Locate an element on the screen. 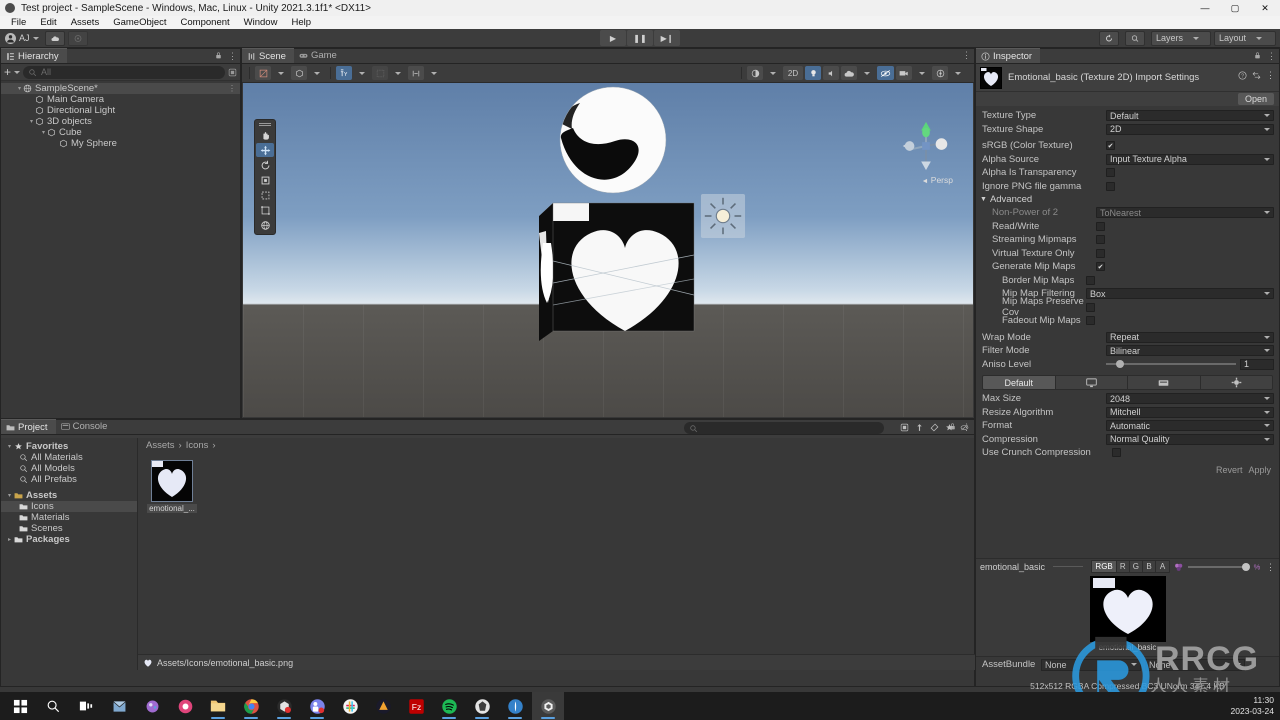  camera-dropdown is located at coordinates (922, 73).